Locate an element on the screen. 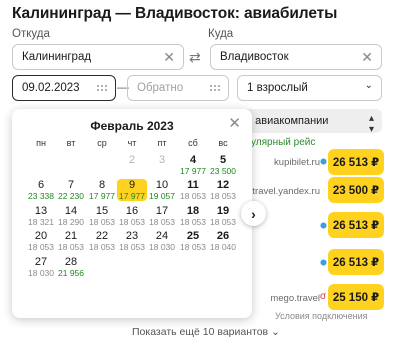 The image size is (400, 351). chevron-right-icon: › is located at coordinates (253, 213).